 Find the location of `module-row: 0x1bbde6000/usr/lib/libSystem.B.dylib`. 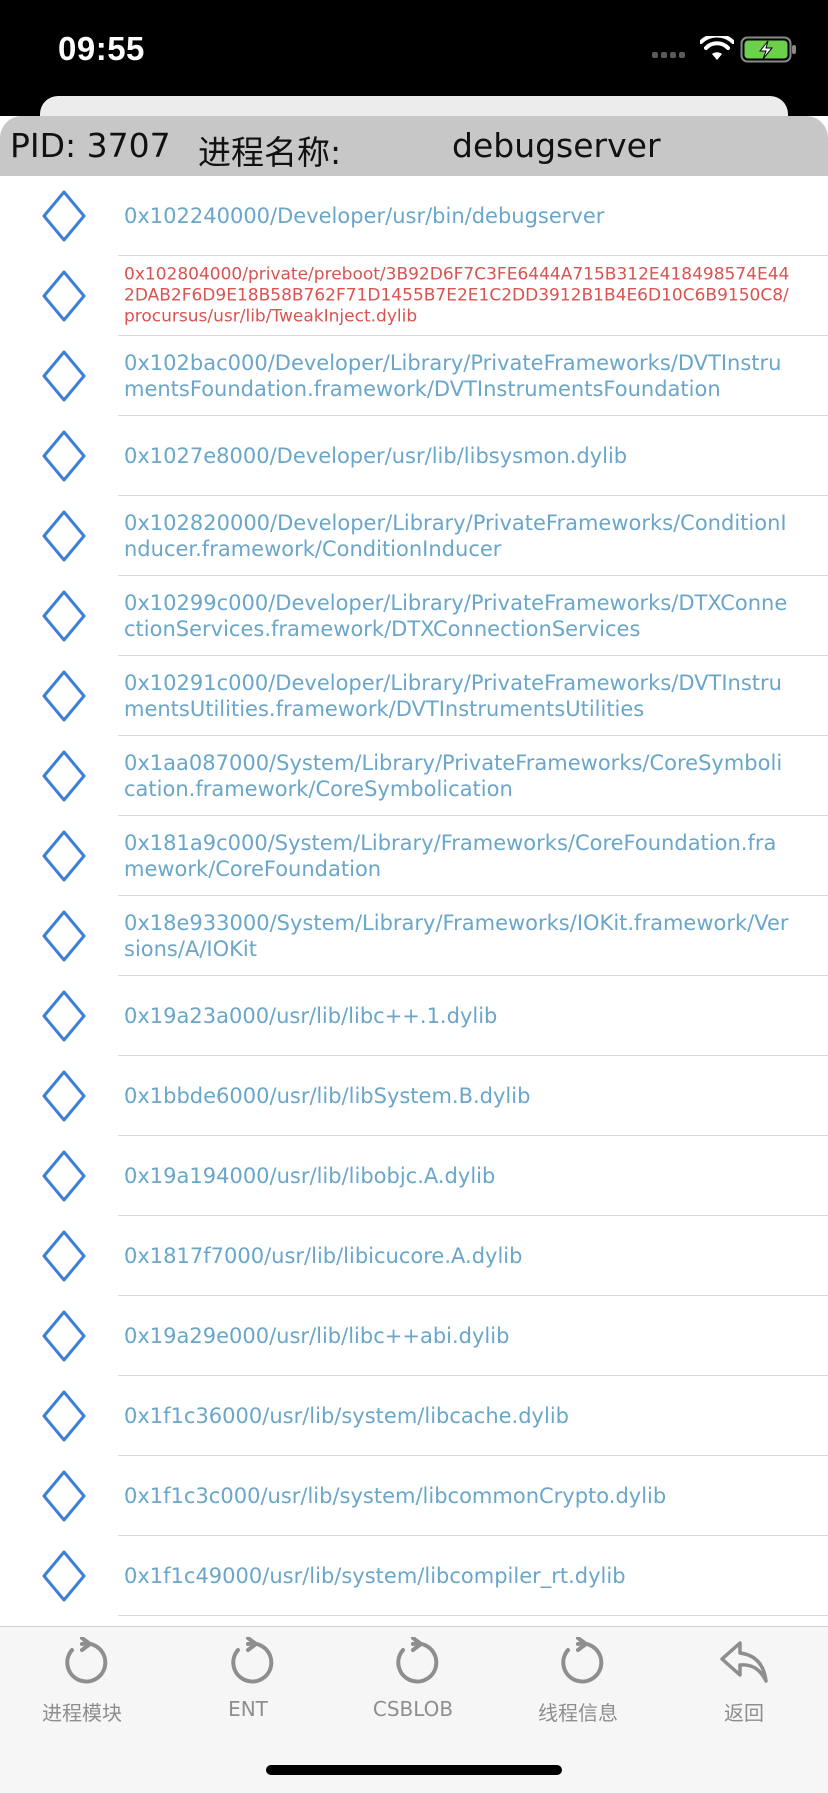

module-row: 0x1bbde6000/usr/lib/libSystem.B.dylib is located at coordinates (414, 1096).